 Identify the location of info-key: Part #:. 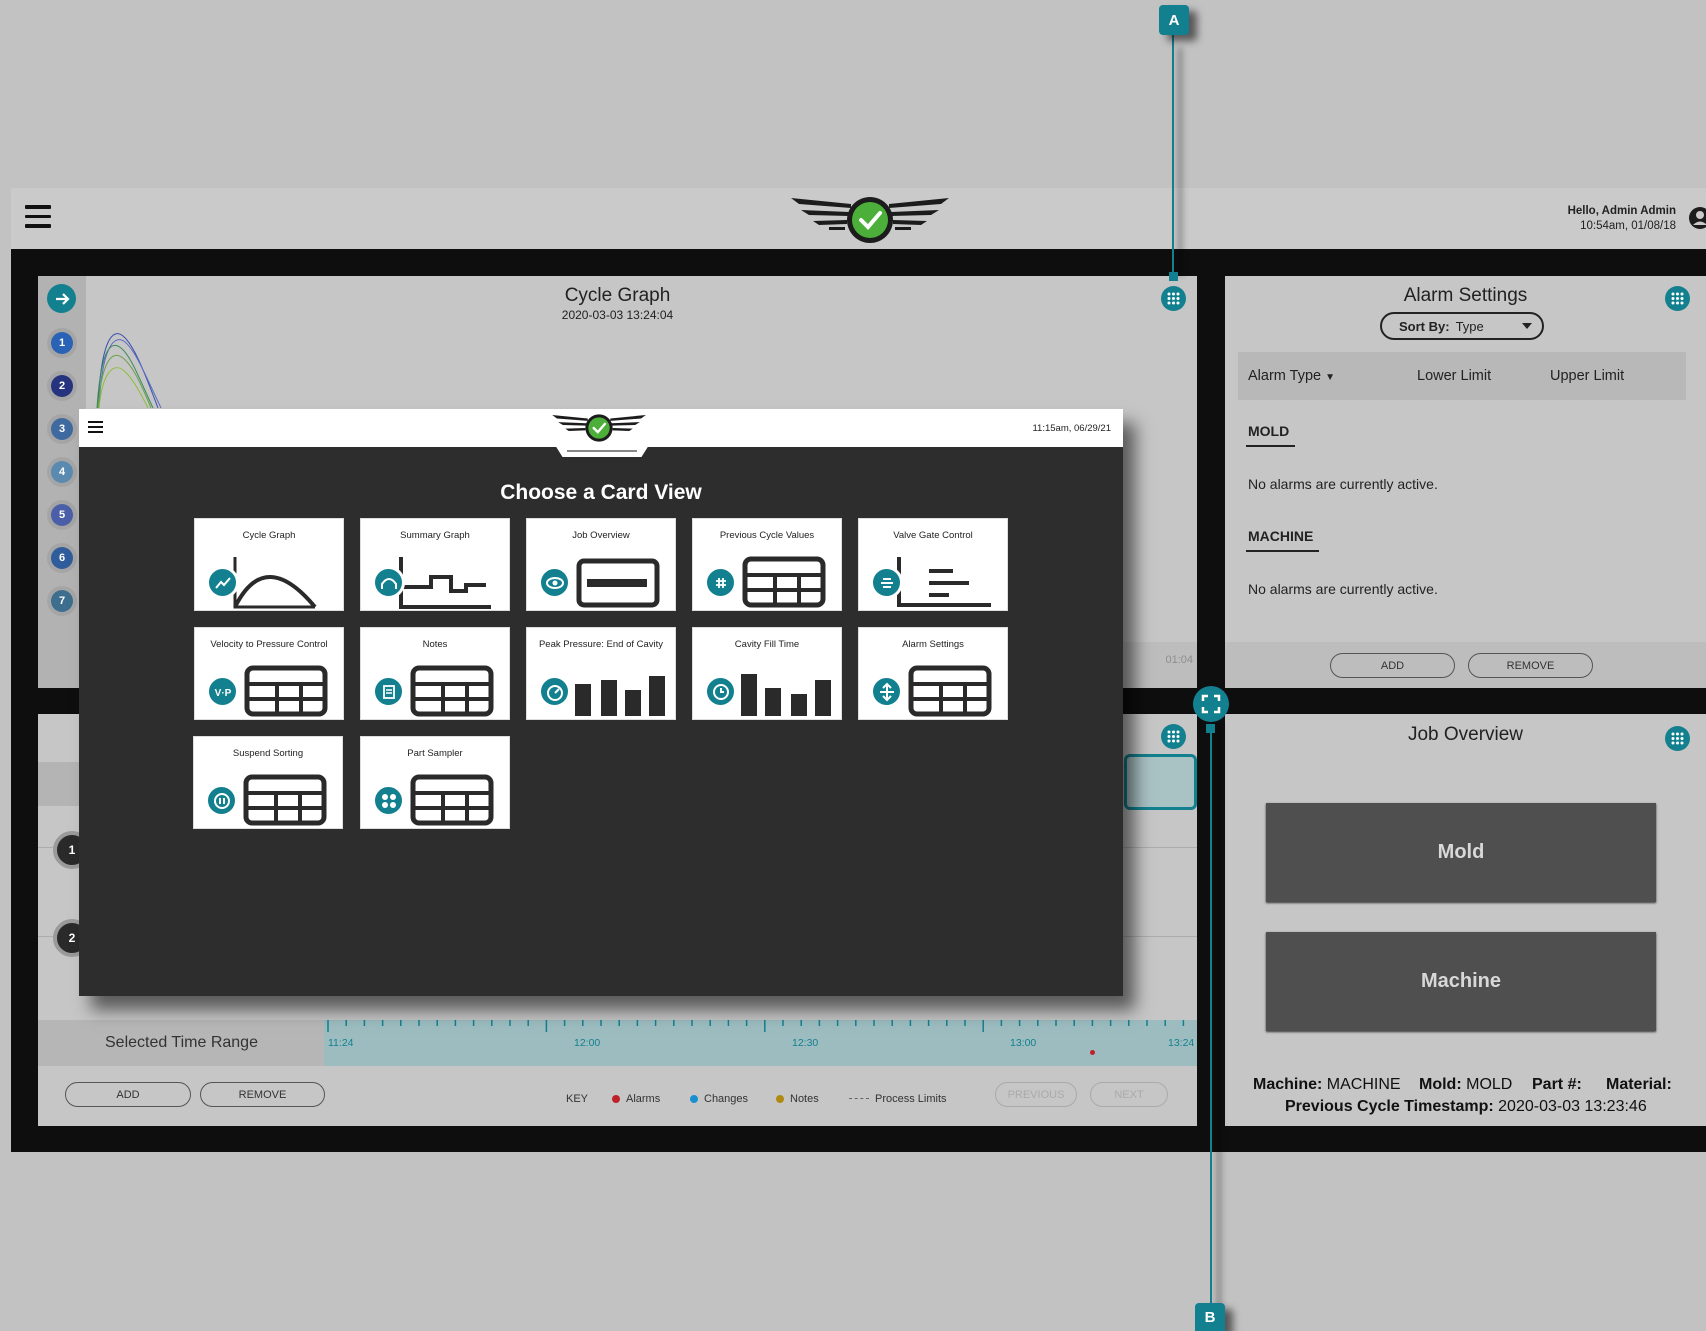
(1557, 1084).